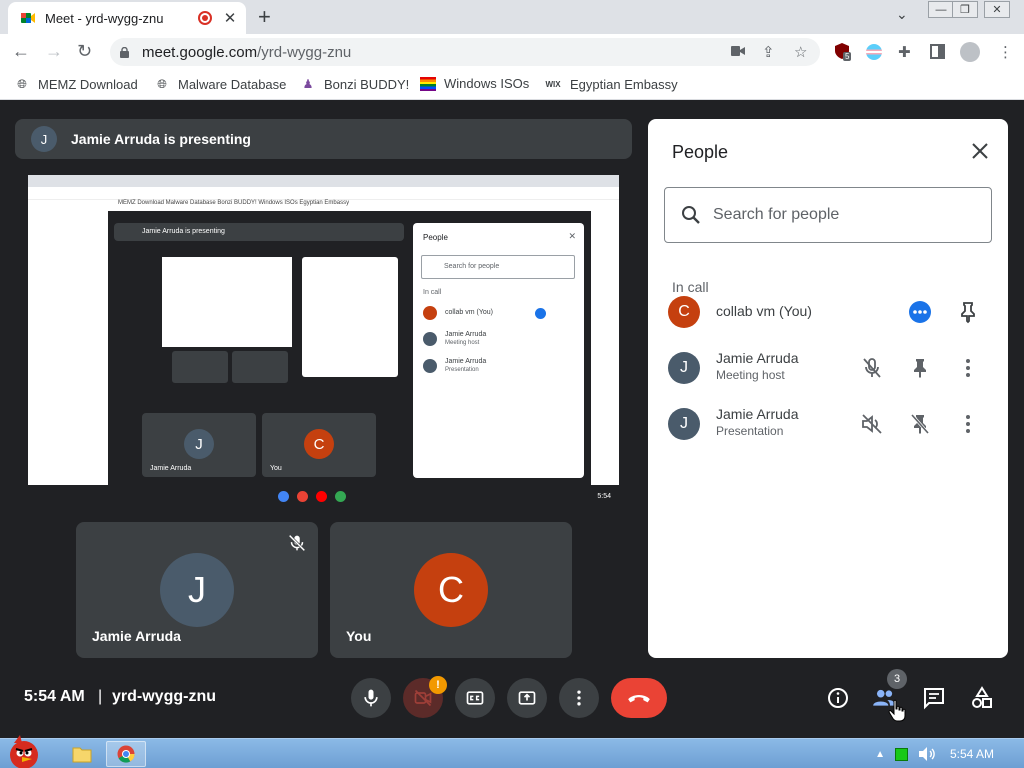  What do you see at coordinates (941, 9) in the screenshot?
I see `minimize-button: —` at bounding box center [941, 9].